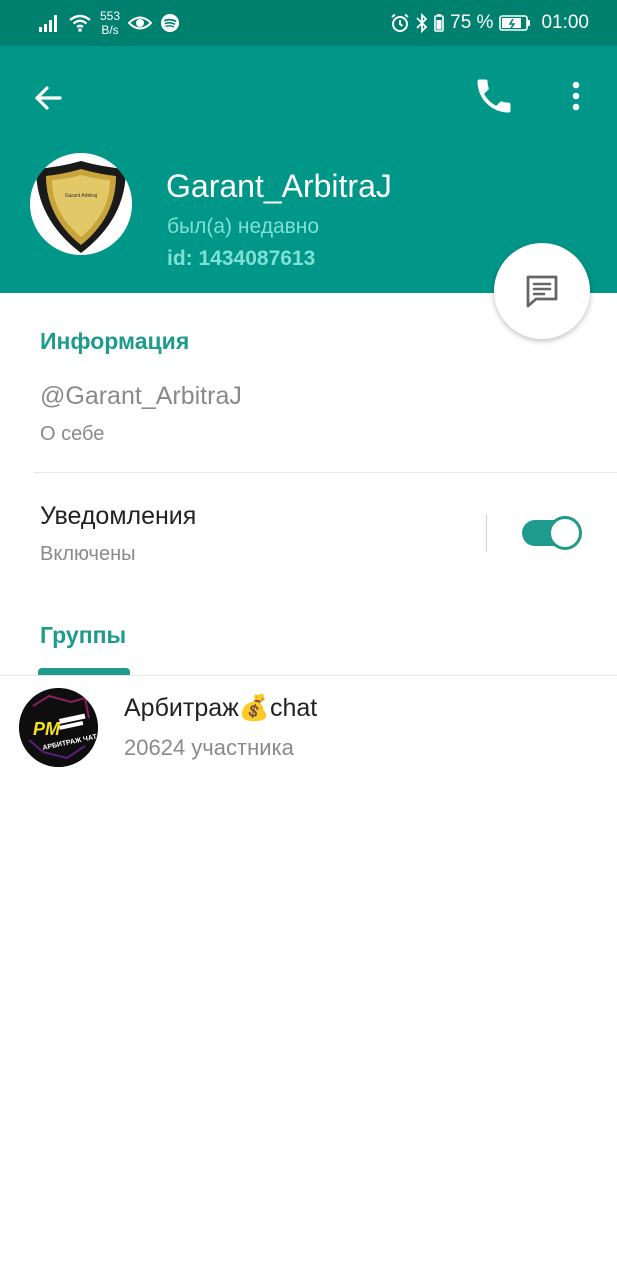 The width and height of the screenshot is (617, 1280). What do you see at coordinates (400, 22) in the screenshot?
I see `alarm-icon` at bounding box center [400, 22].